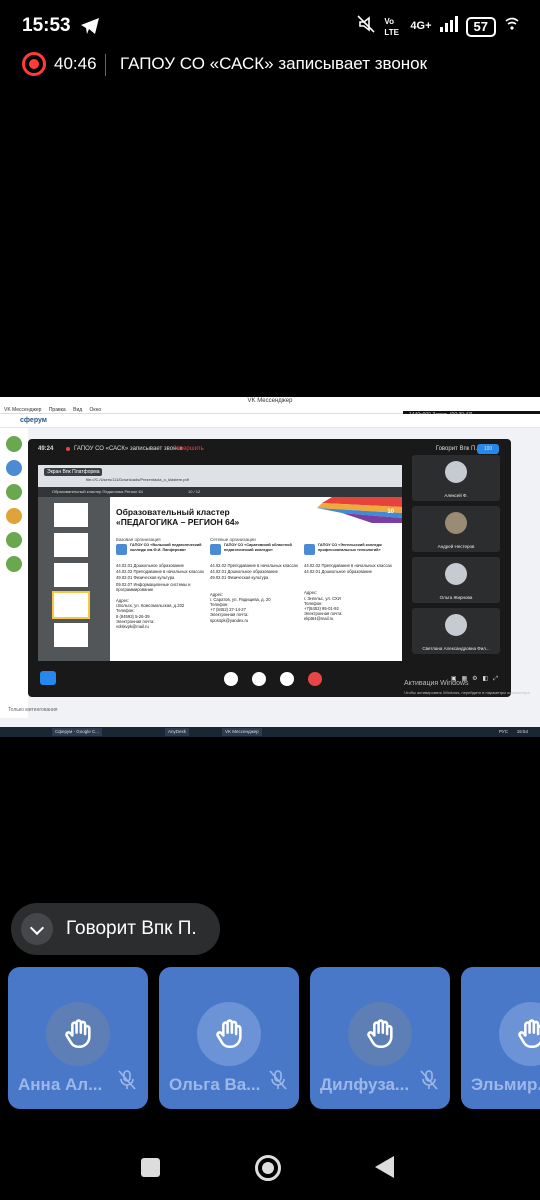 The width and height of the screenshot is (540, 1200). I want to click on call-time: 49:24, so click(46, 449).